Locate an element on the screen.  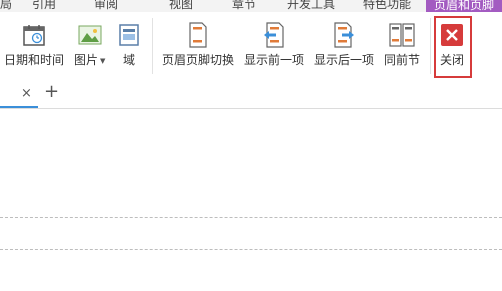
close-icon is located at coordinates (452, 35).